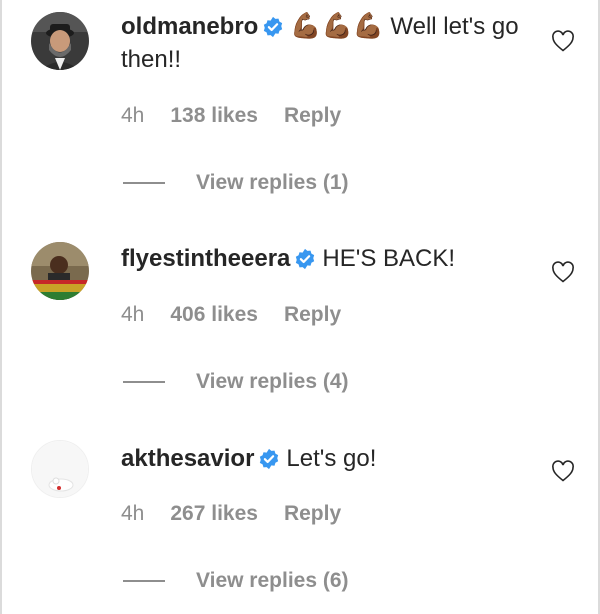  I want to click on username-link: flyestintheeera, so click(205, 258).